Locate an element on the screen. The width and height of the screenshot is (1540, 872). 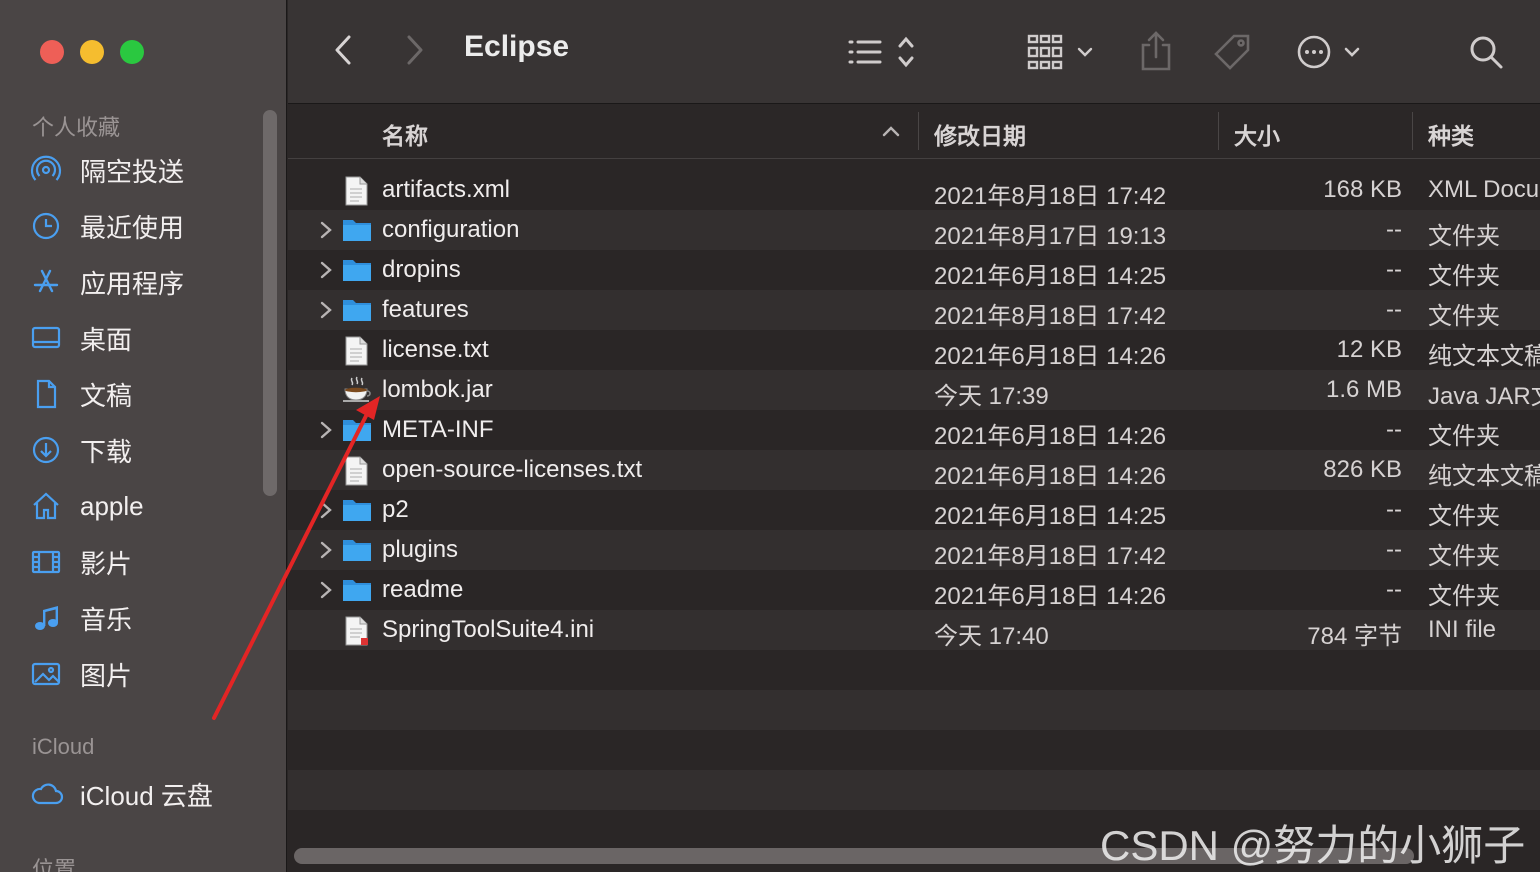
desktop-icon is located at coordinates (50, 338).